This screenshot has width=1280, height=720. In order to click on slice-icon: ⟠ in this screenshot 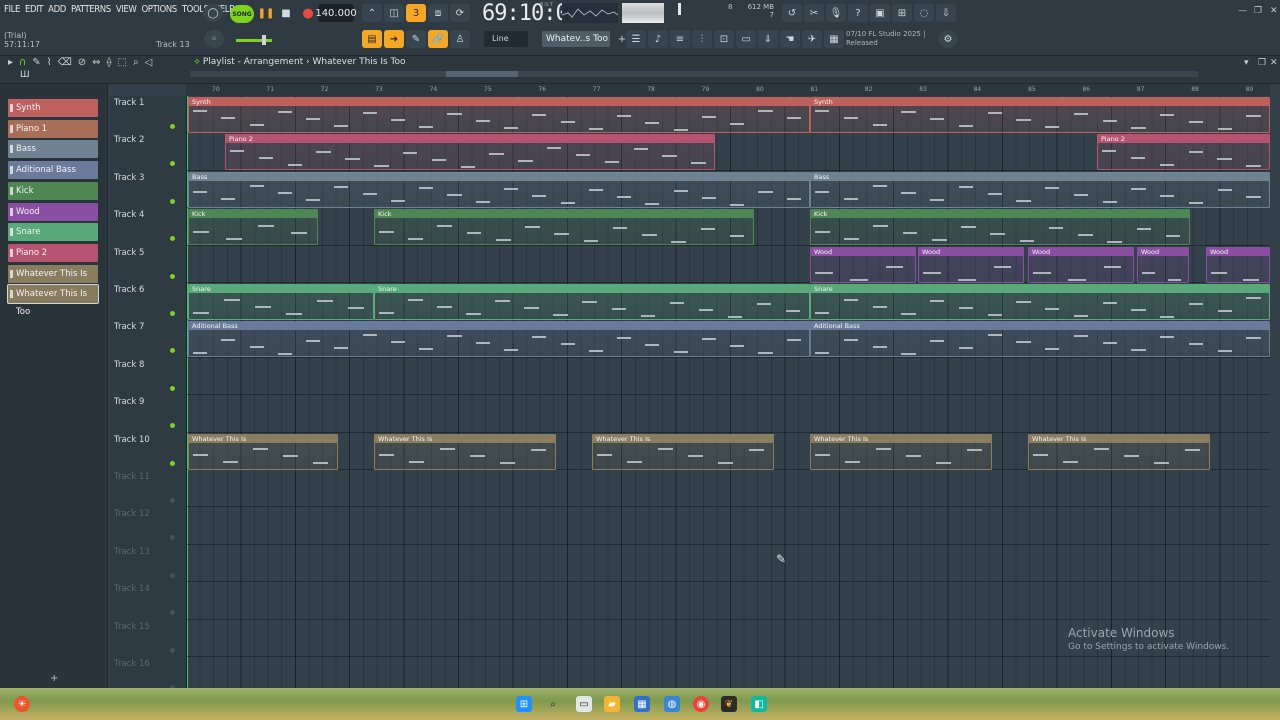, I will do `click(109, 62)`.